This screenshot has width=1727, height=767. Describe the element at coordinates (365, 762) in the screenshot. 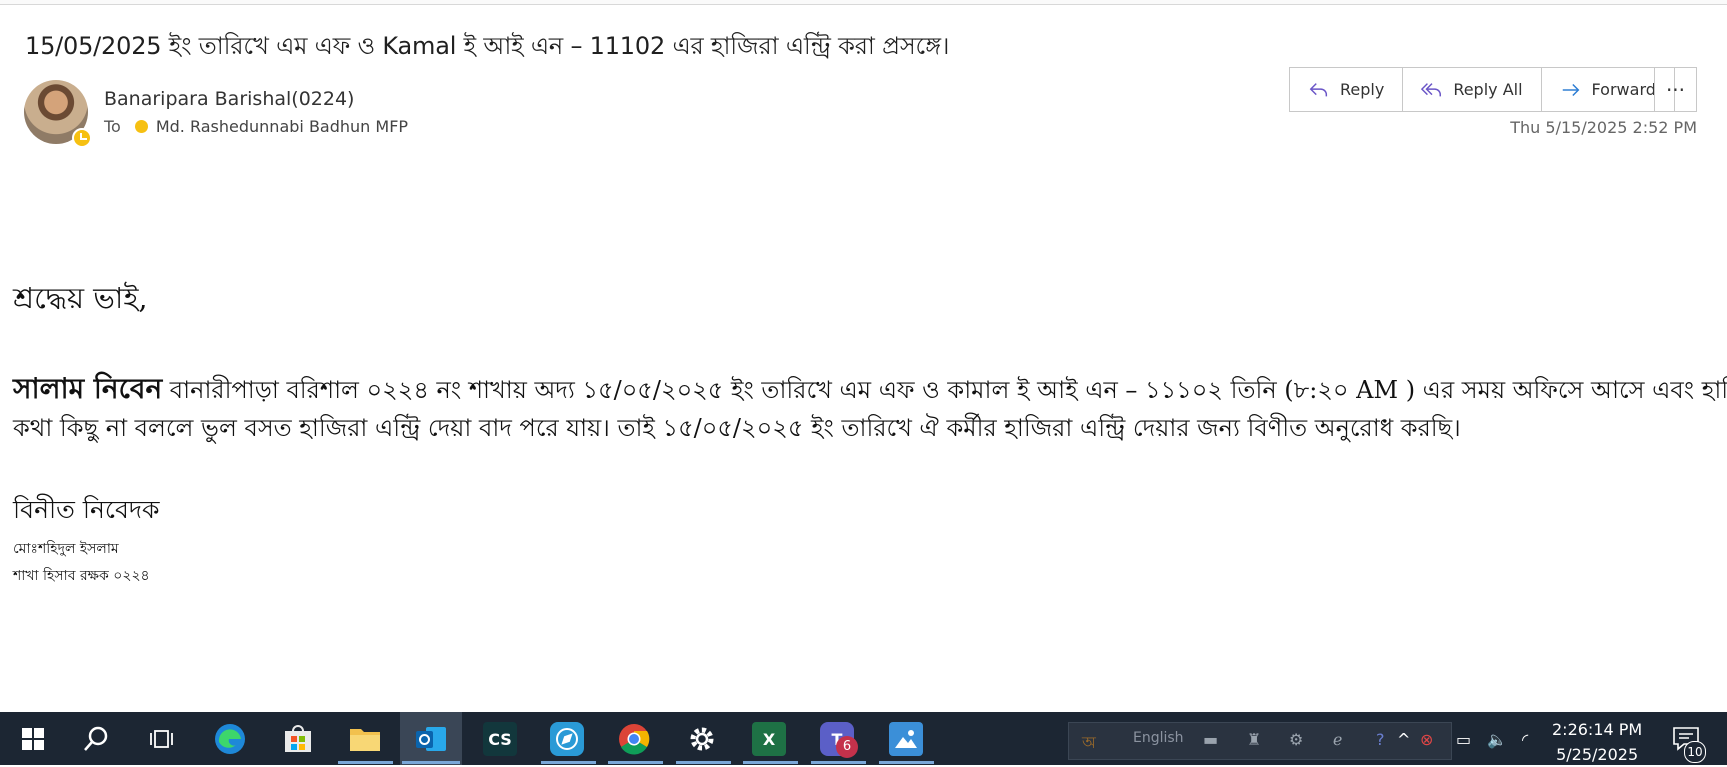

I see `explorer-running-indicator` at that location.